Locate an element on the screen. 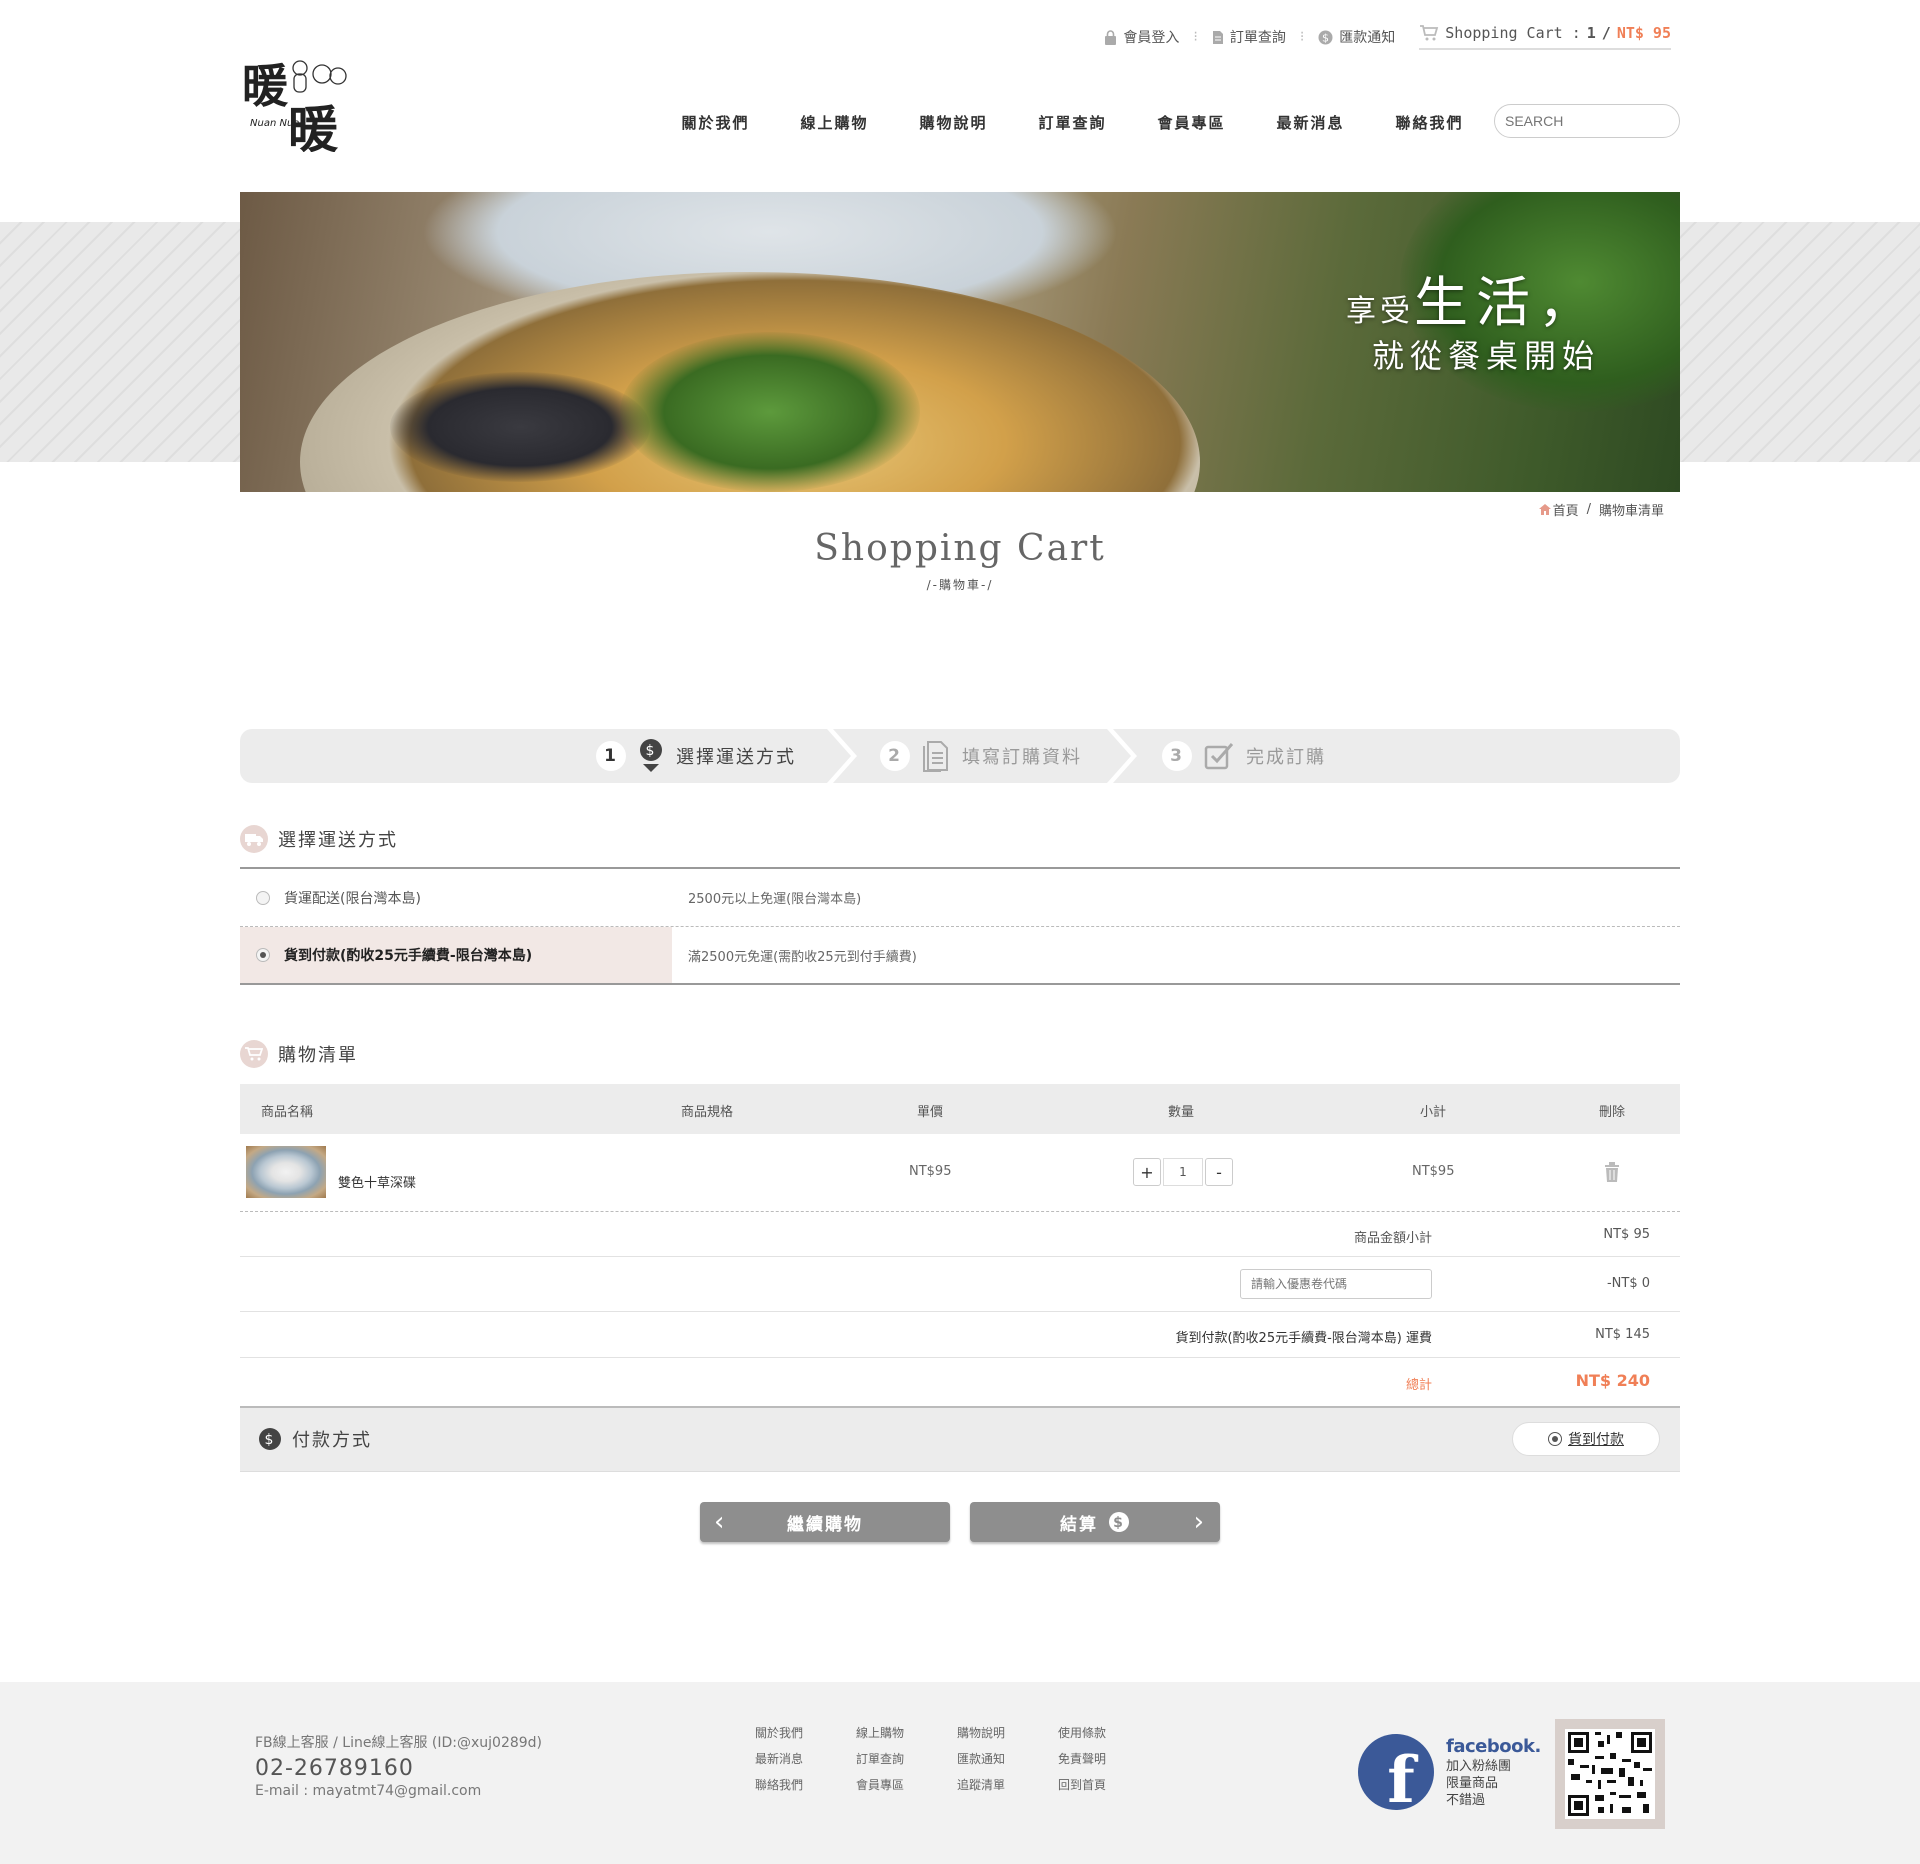 Image resolution: width=1920 pixels, height=1864 pixels. footer-link: 最新消息 is located at coordinates (805, 1758).